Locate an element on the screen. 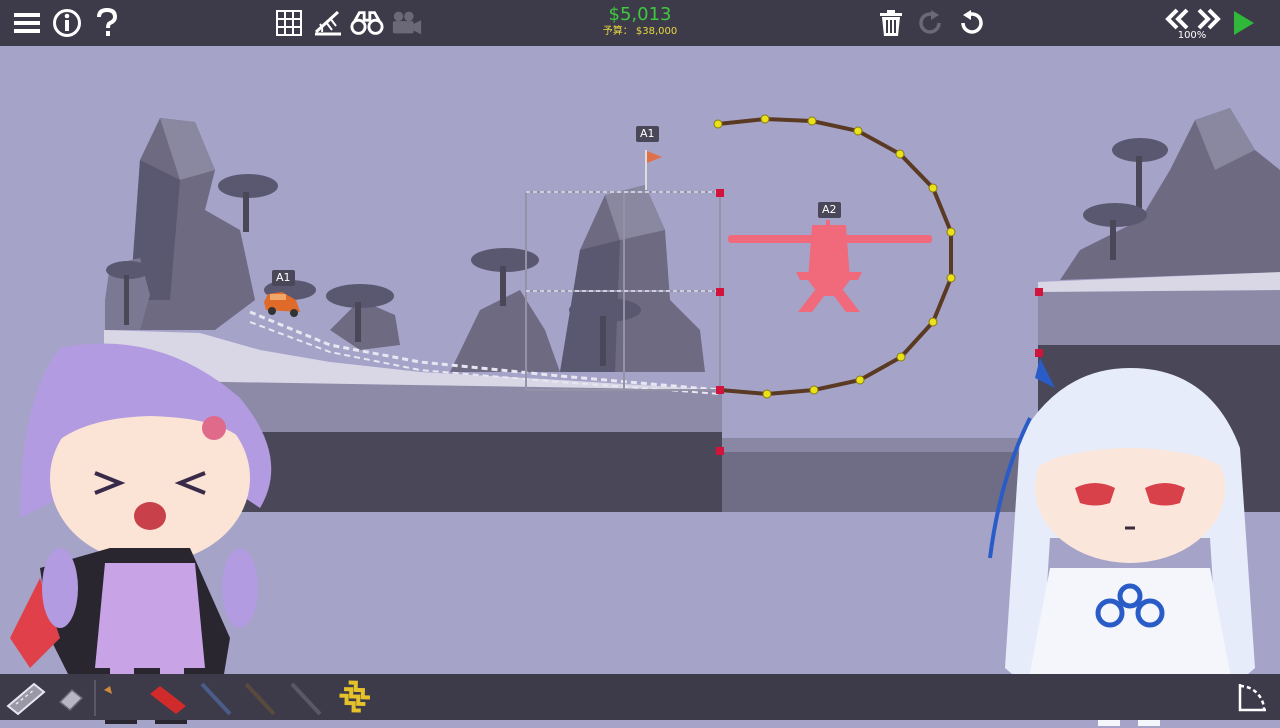 Image resolution: width=1280 pixels, height=728 pixels. binoculars-icon is located at coordinates (367, 23).